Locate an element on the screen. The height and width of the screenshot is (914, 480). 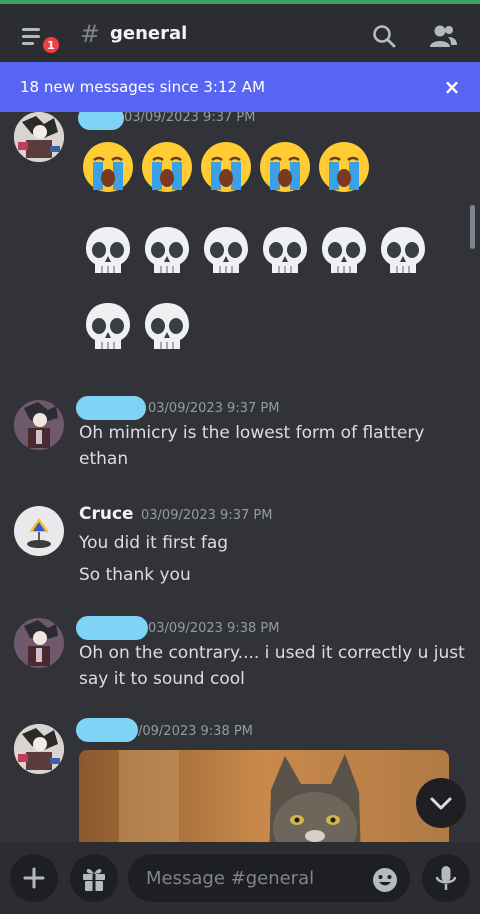
channel-hash-icon: # is located at coordinates (90, 34).